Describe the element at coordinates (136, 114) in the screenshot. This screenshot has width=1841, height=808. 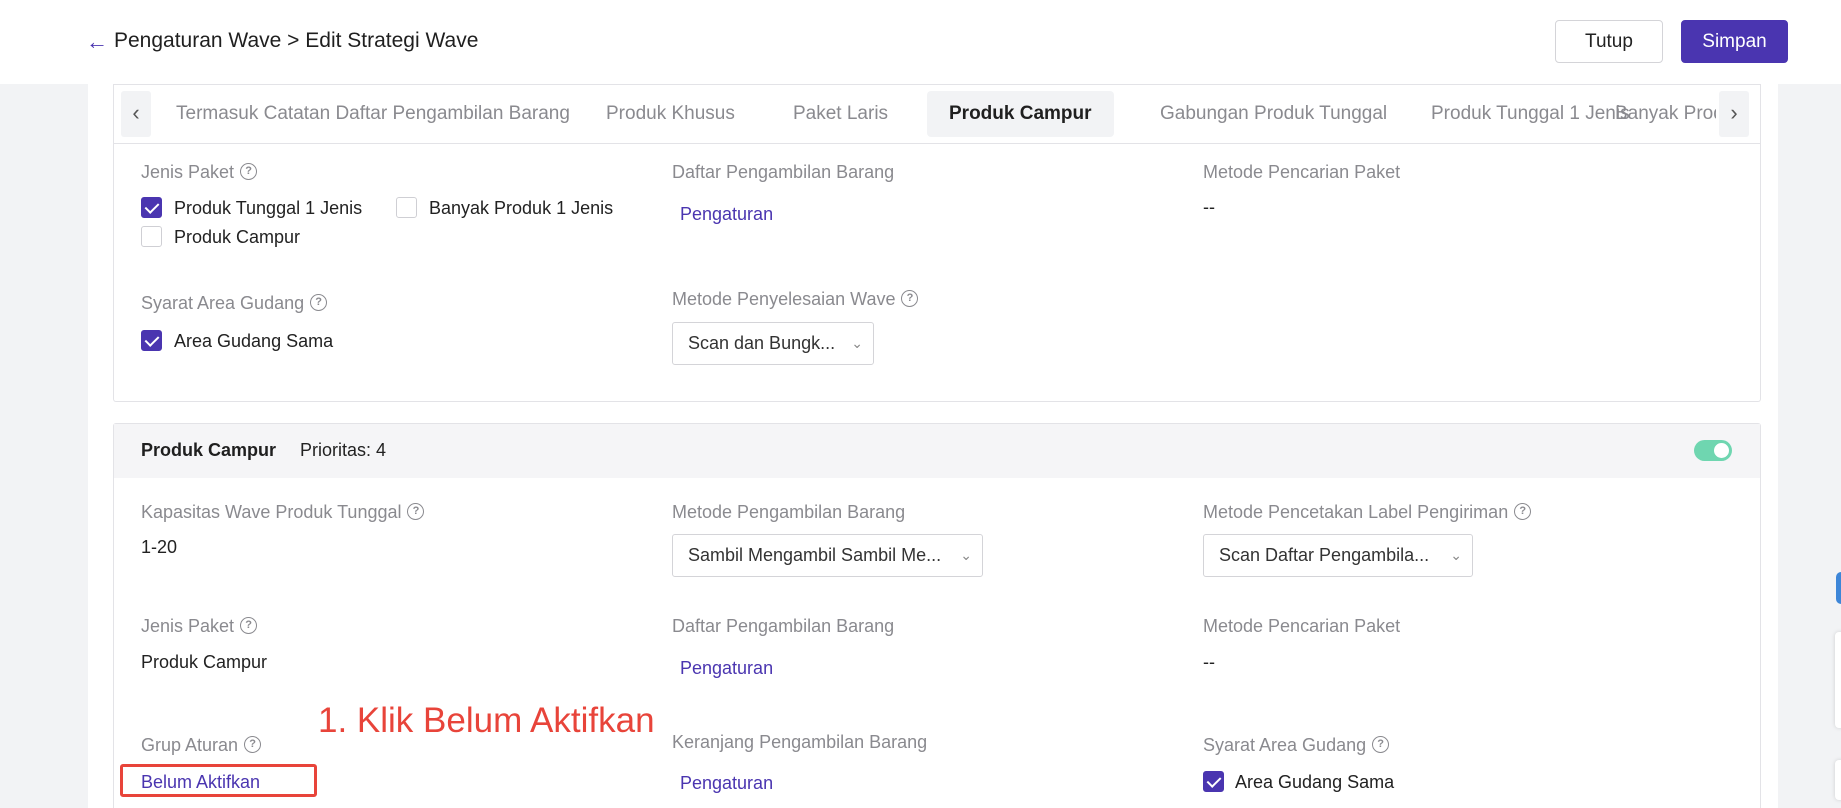
I see `tab-scroll-left-icon: ‹` at that location.